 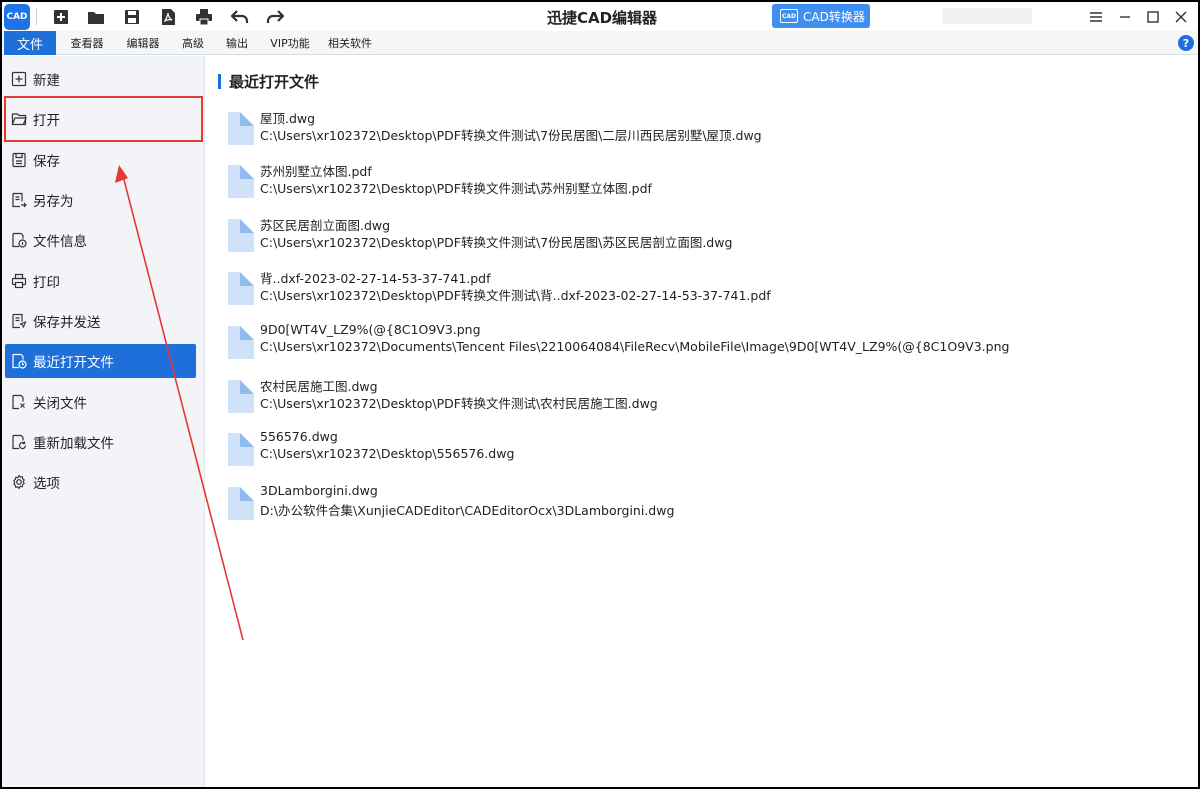 I want to click on reload-file-icon, so click(x=19, y=442).